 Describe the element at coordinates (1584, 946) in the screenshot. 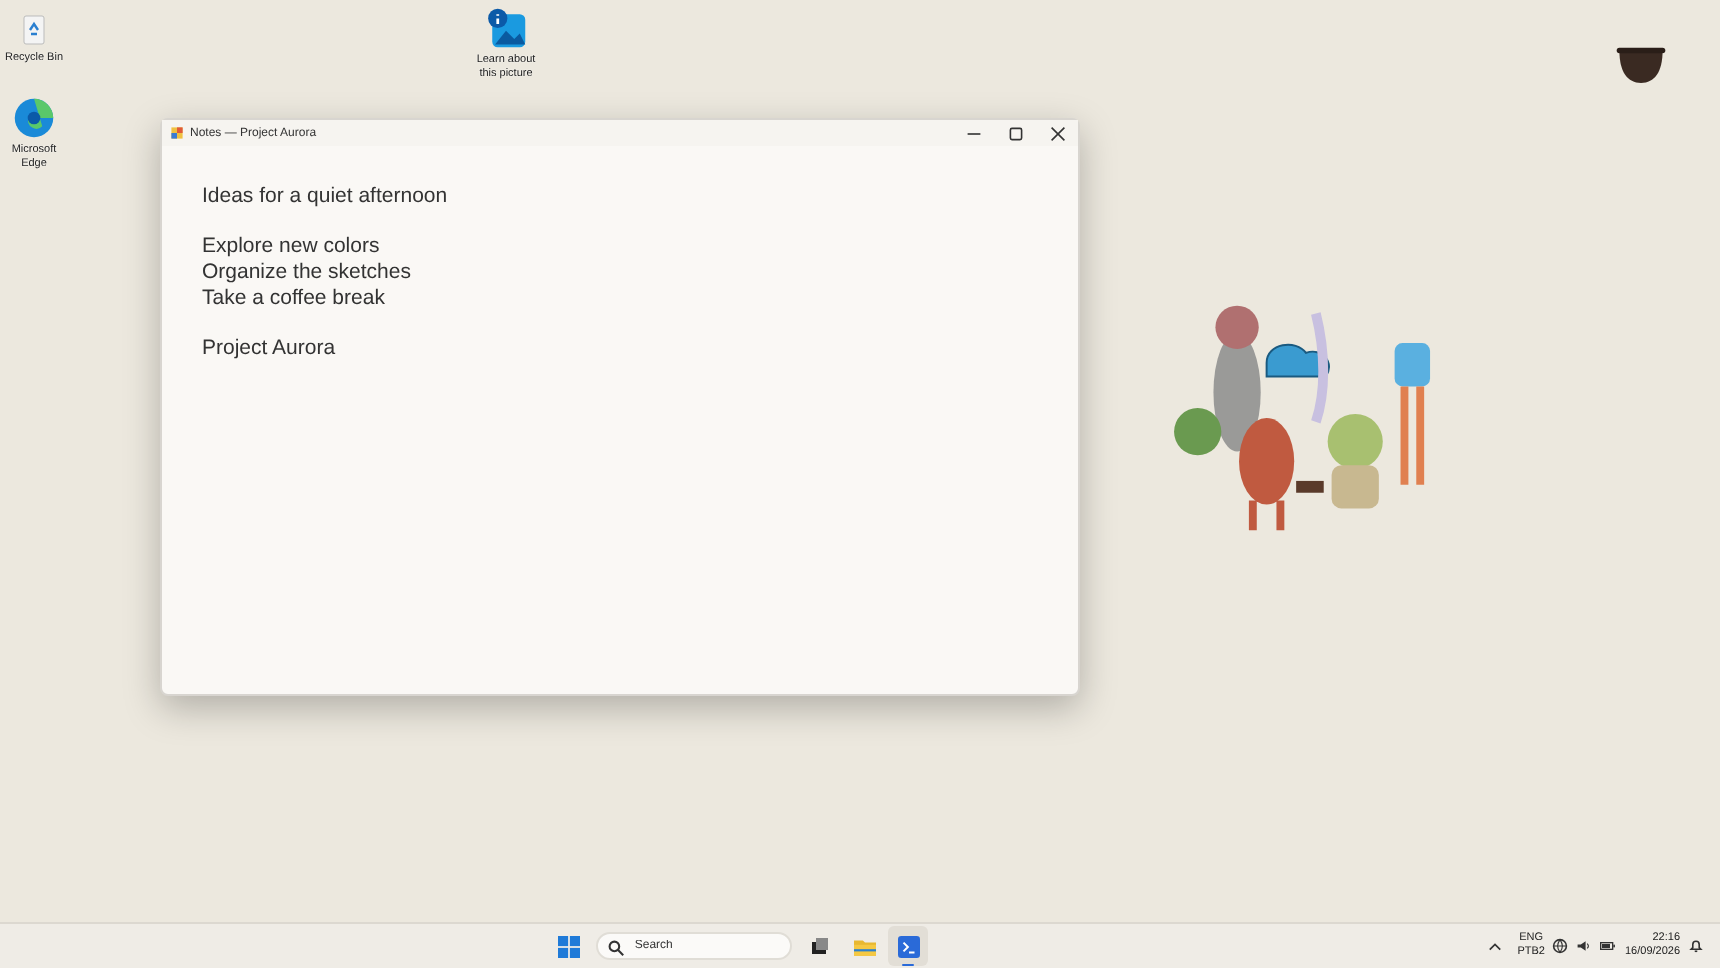

I see `speaker-icon` at that location.